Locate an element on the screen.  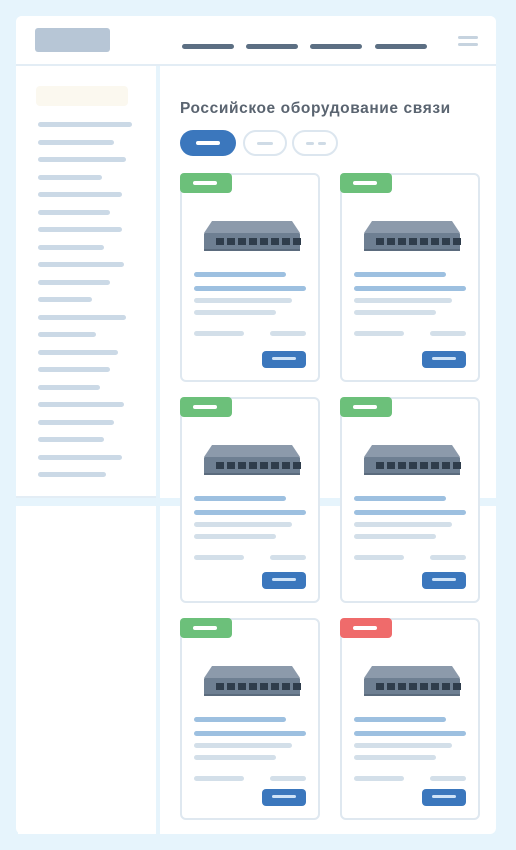
header is located at coordinates (256, 41).